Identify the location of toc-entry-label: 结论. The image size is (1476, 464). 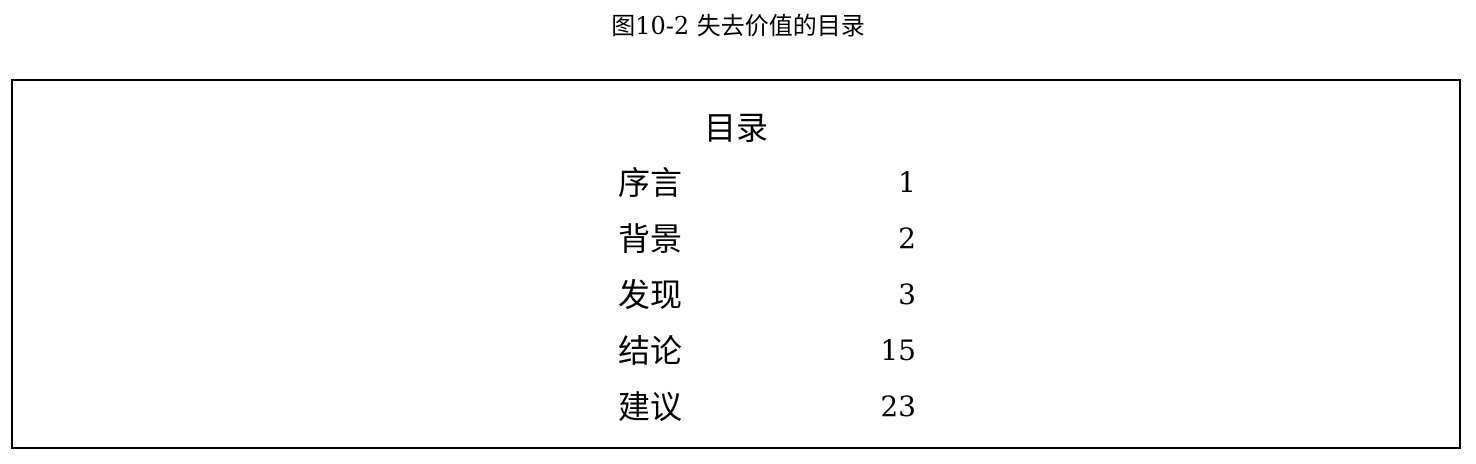
(650, 351).